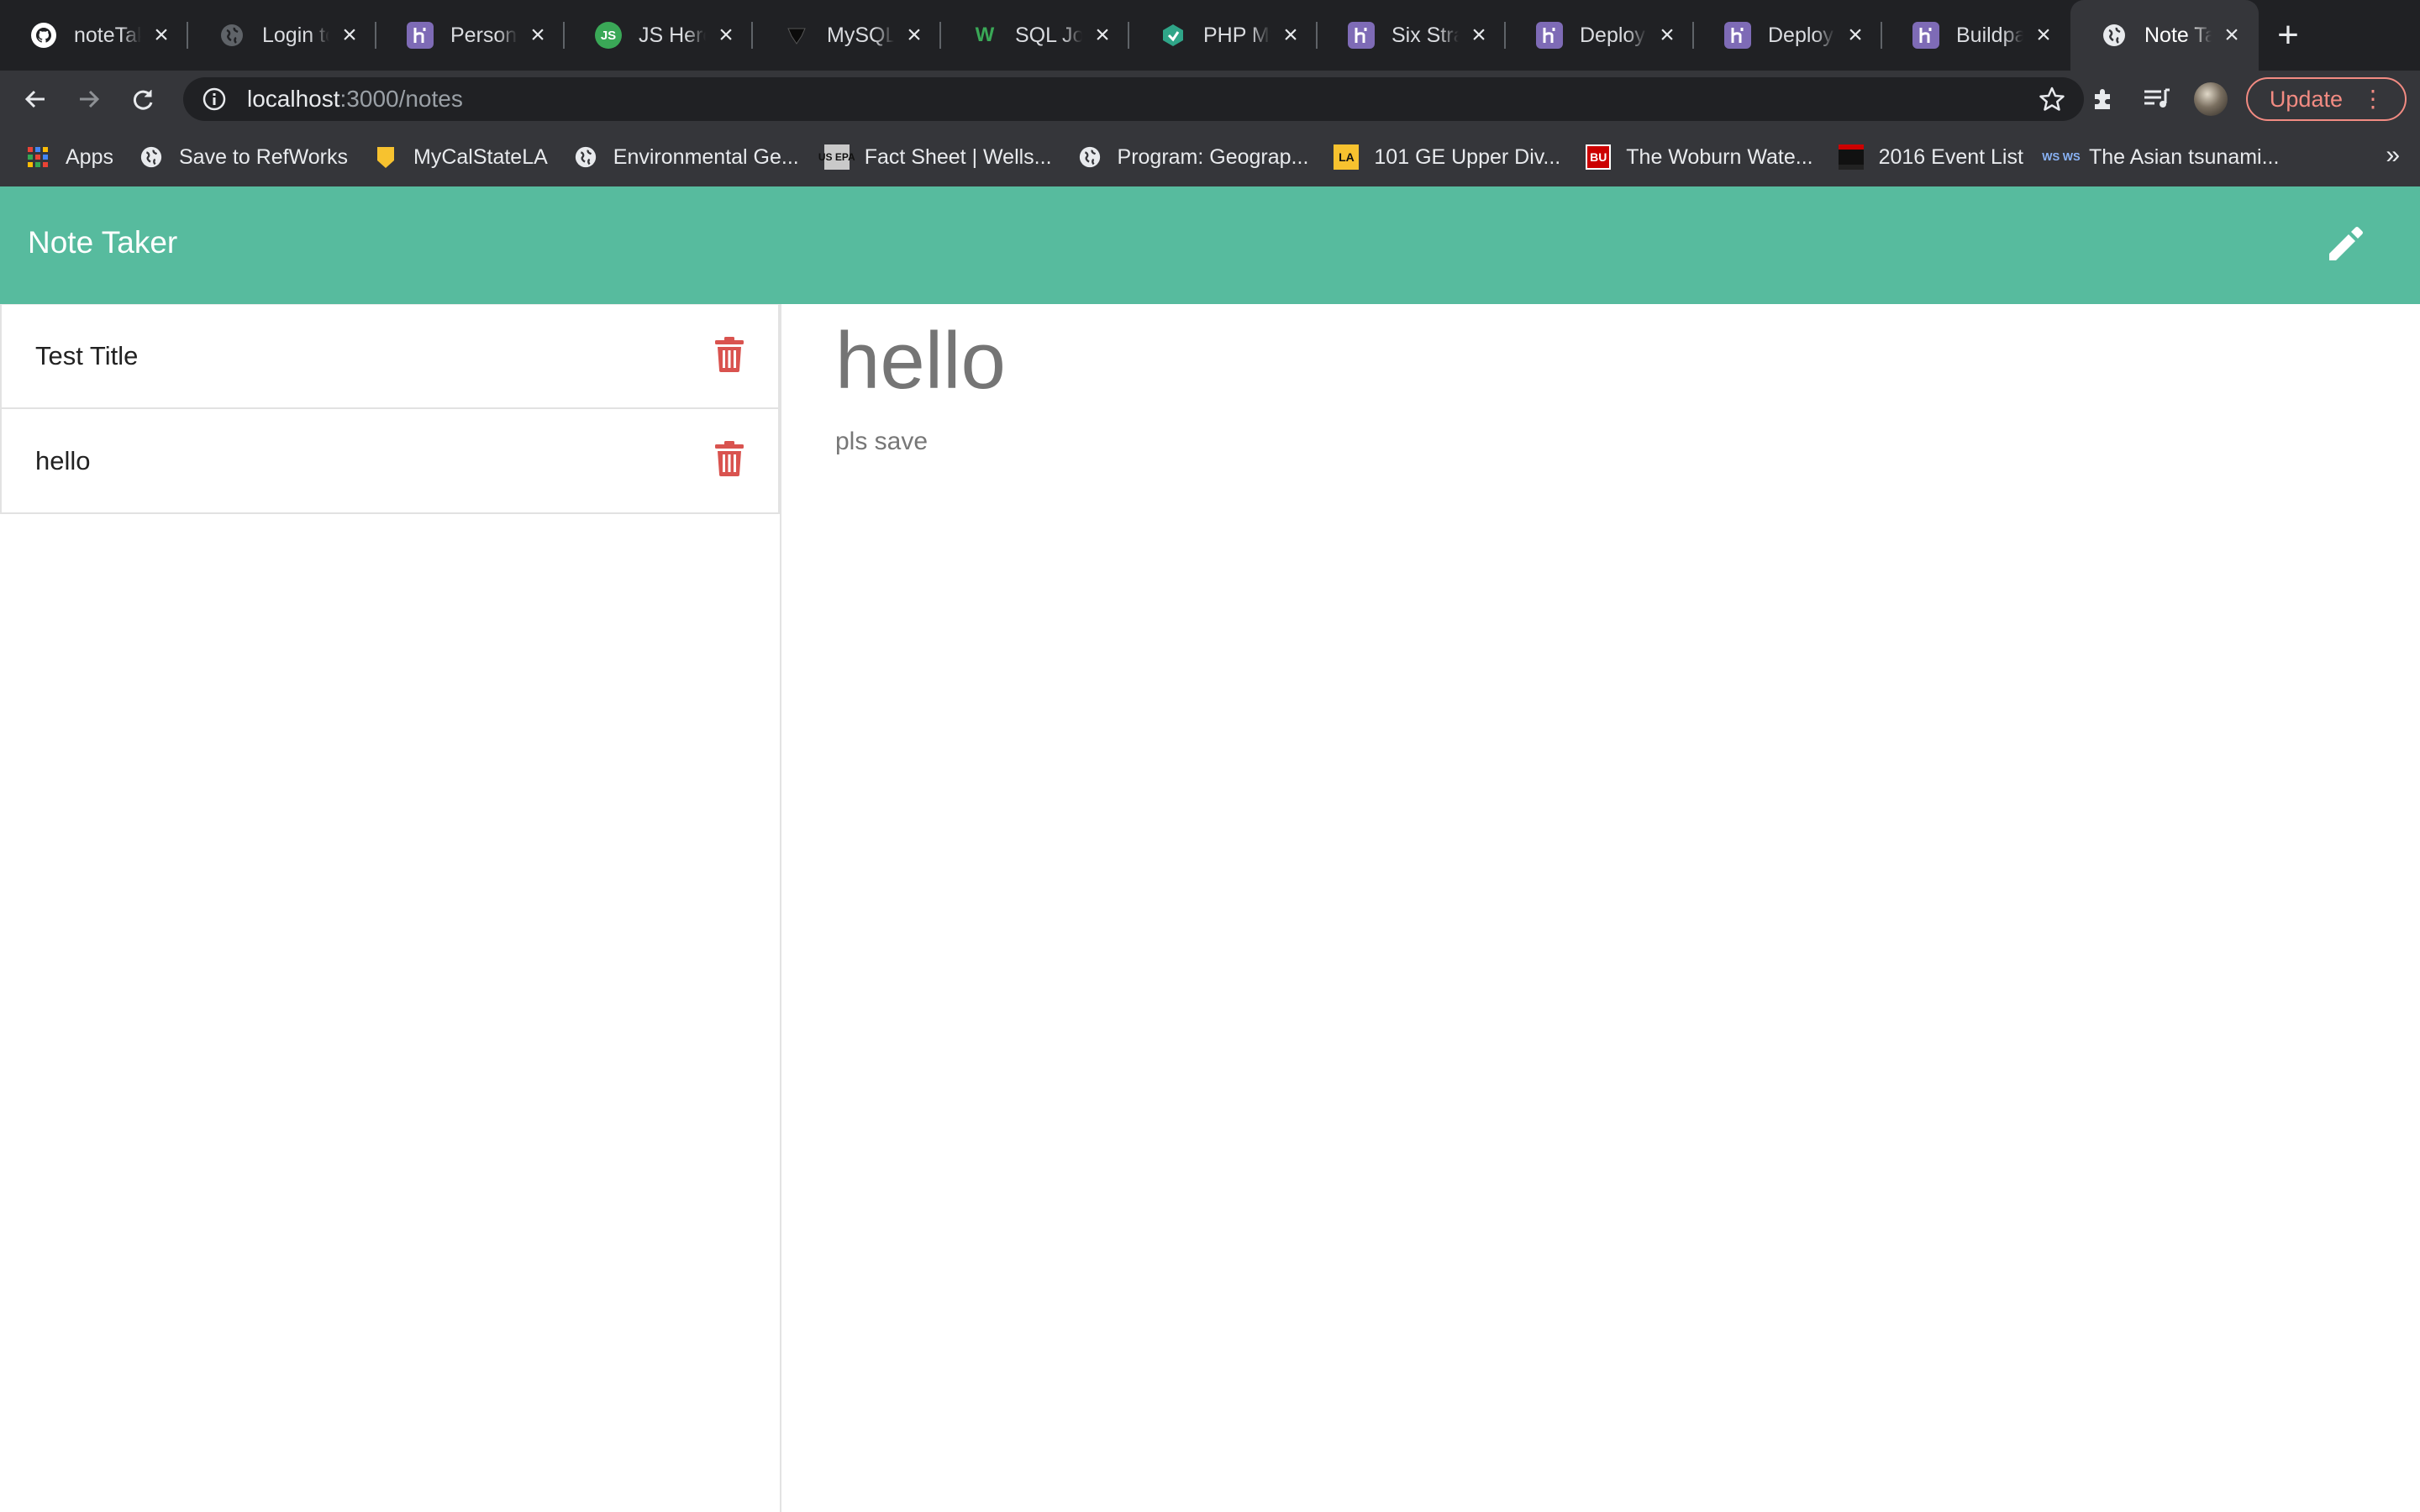  I want to click on bu-icon: BU, so click(1599, 157).